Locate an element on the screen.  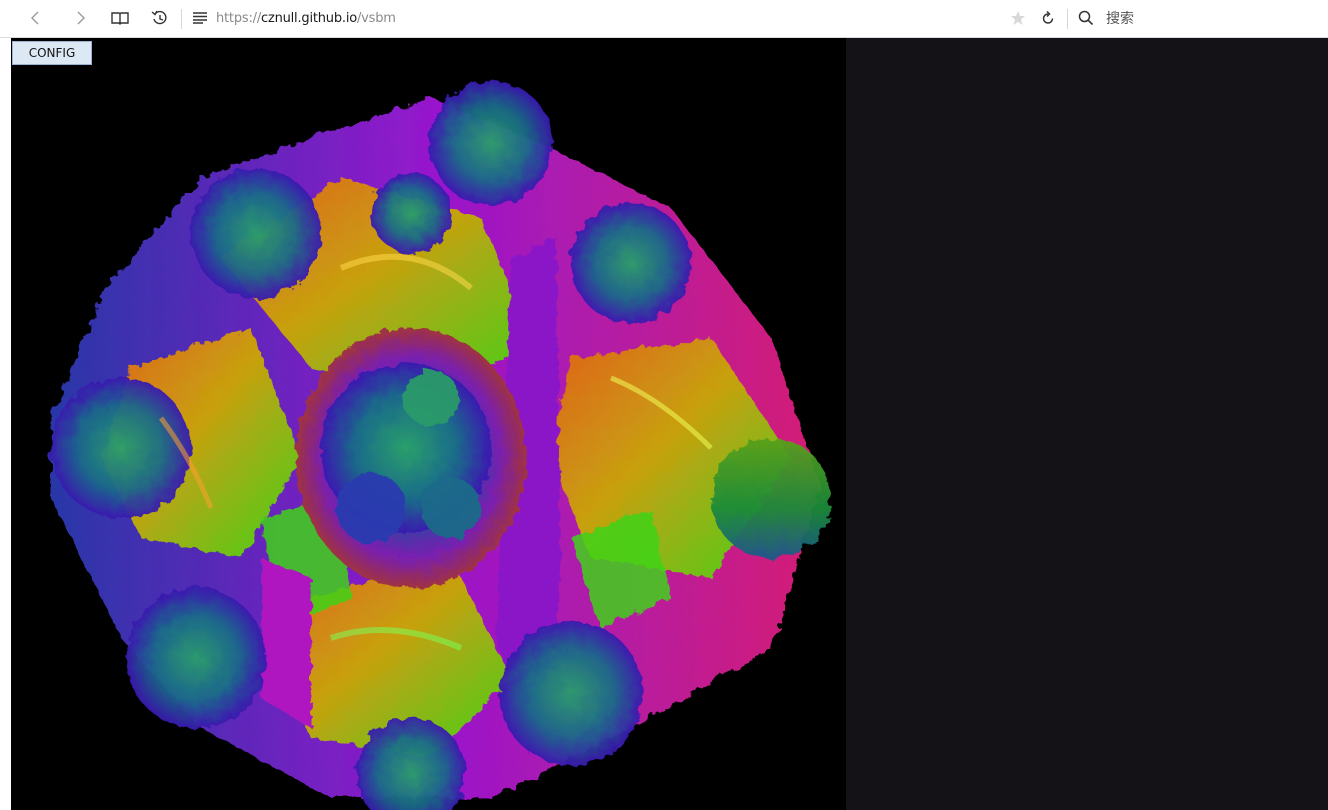
reload-button is located at coordinates (1048, 18).